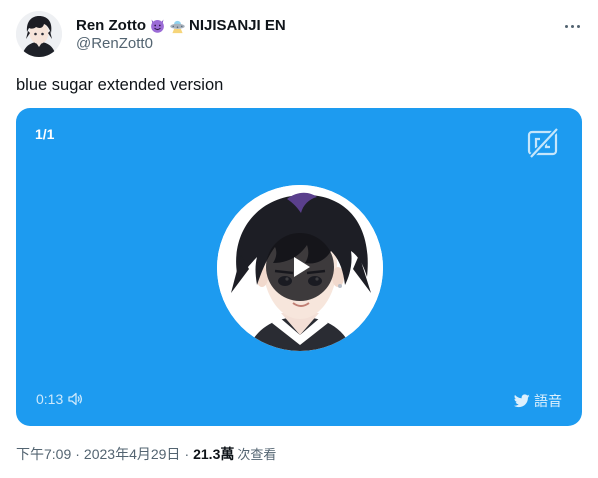 The height and width of the screenshot is (478, 598). Describe the element at coordinates (157, 26) in the screenshot. I see `smiling-devil-icon` at that location.